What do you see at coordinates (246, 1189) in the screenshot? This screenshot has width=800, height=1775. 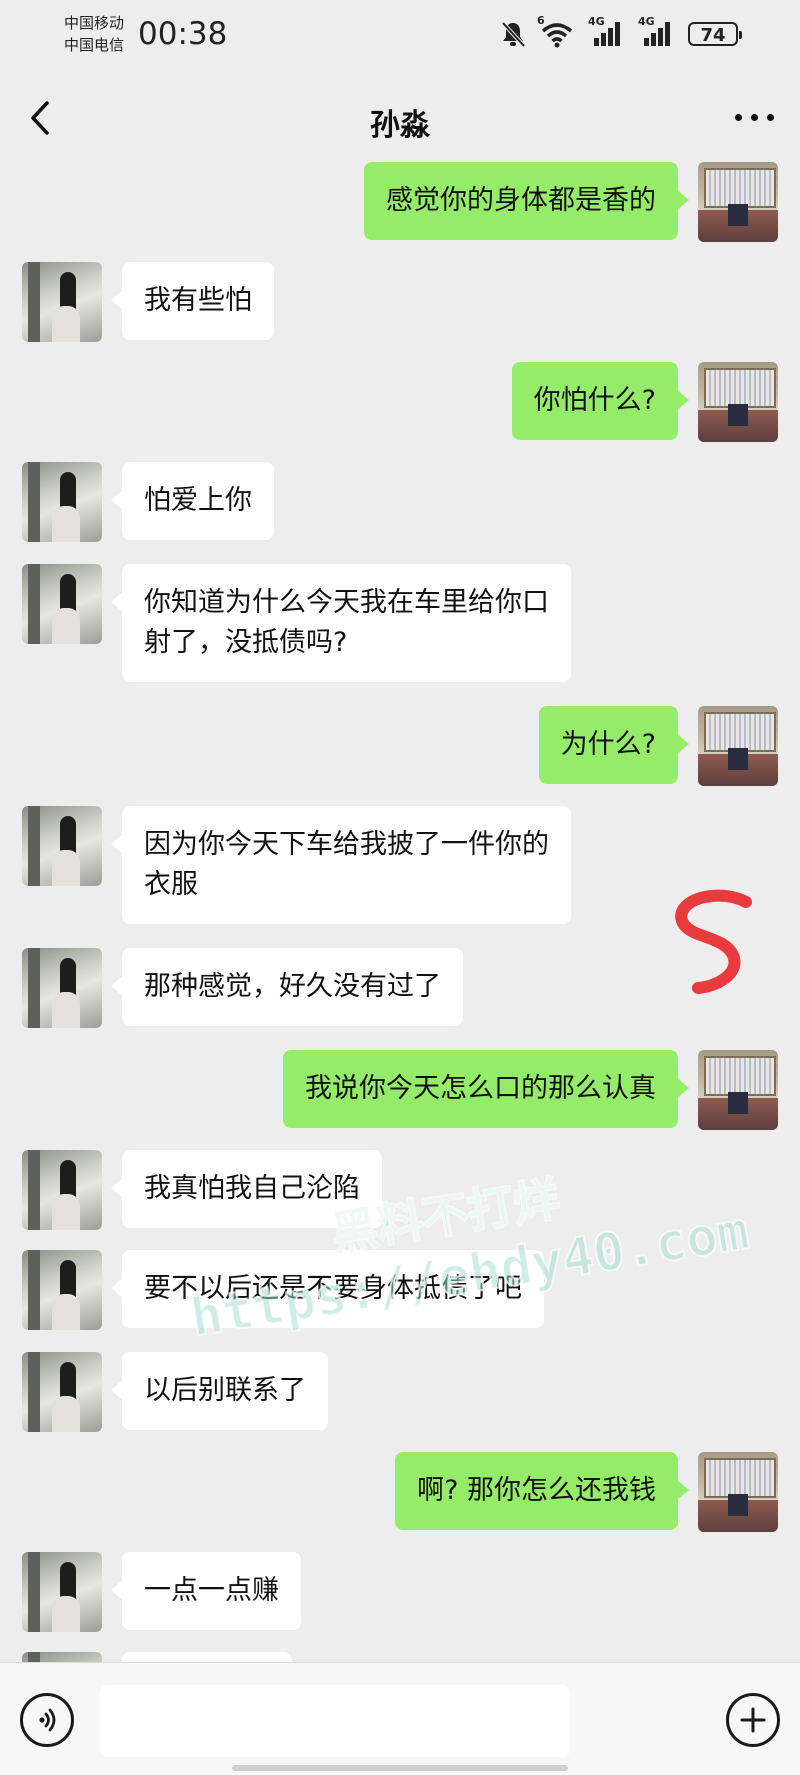 I see `message-bubble: 我真怕我自己沦陷` at bounding box center [246, 1189].